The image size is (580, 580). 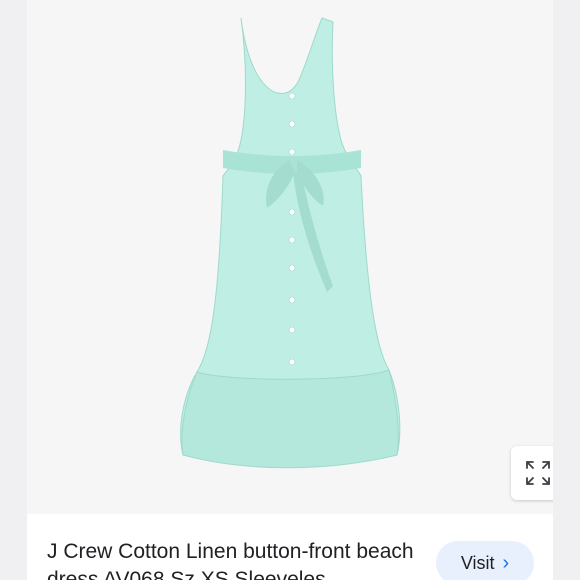 What do you see at coordinates (290, 419) in the screenshot?
I see `dress-ruffle` at bounding box center [290, 419].